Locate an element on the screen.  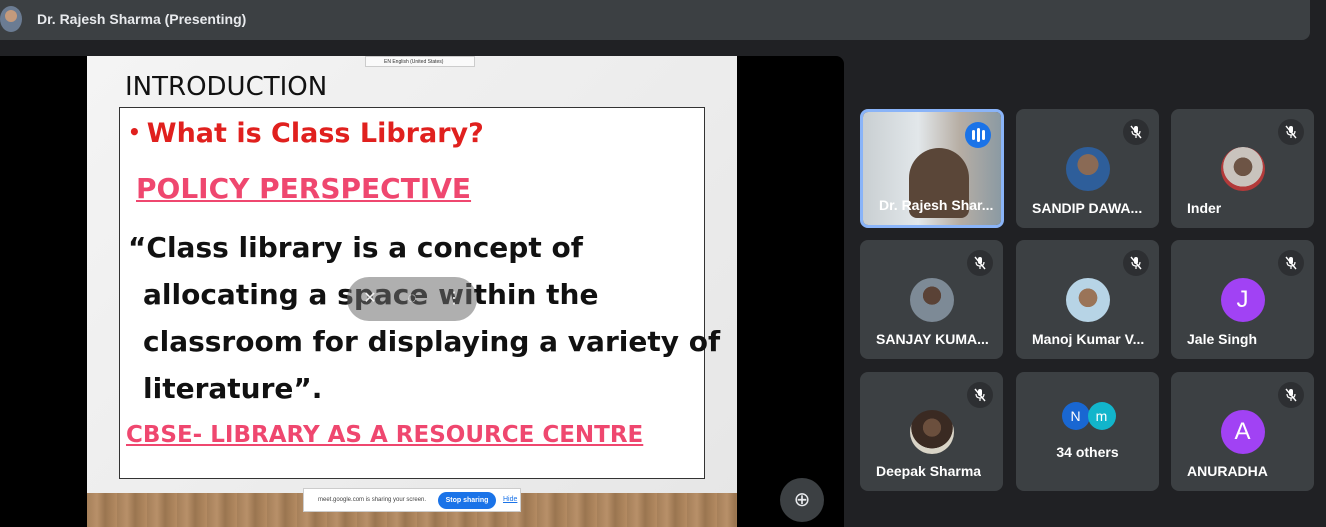
cbse-link: CBSE- LIBRARY AS A RESOURCE CENTRE is located at coordinates (384, 435).